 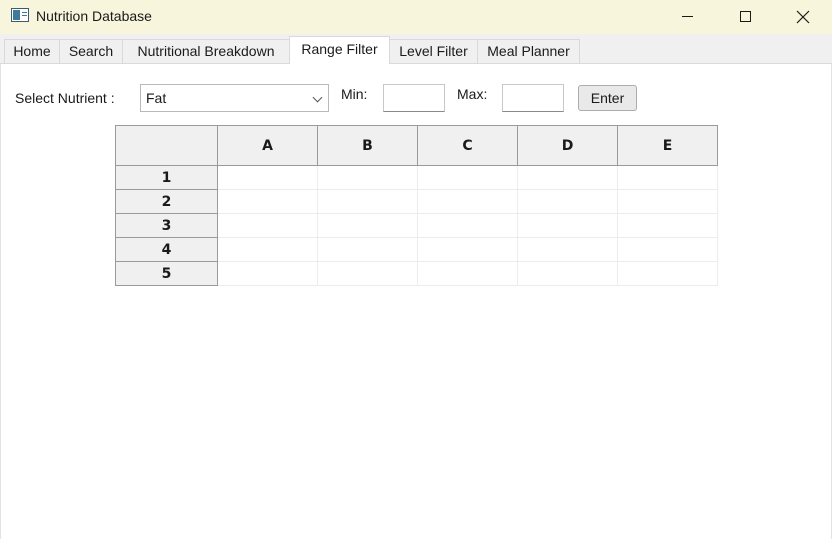 What do you see at coordinates (166, 201) in the screenshot?
I see `row-header: 2` at bounding box center [166, 201].